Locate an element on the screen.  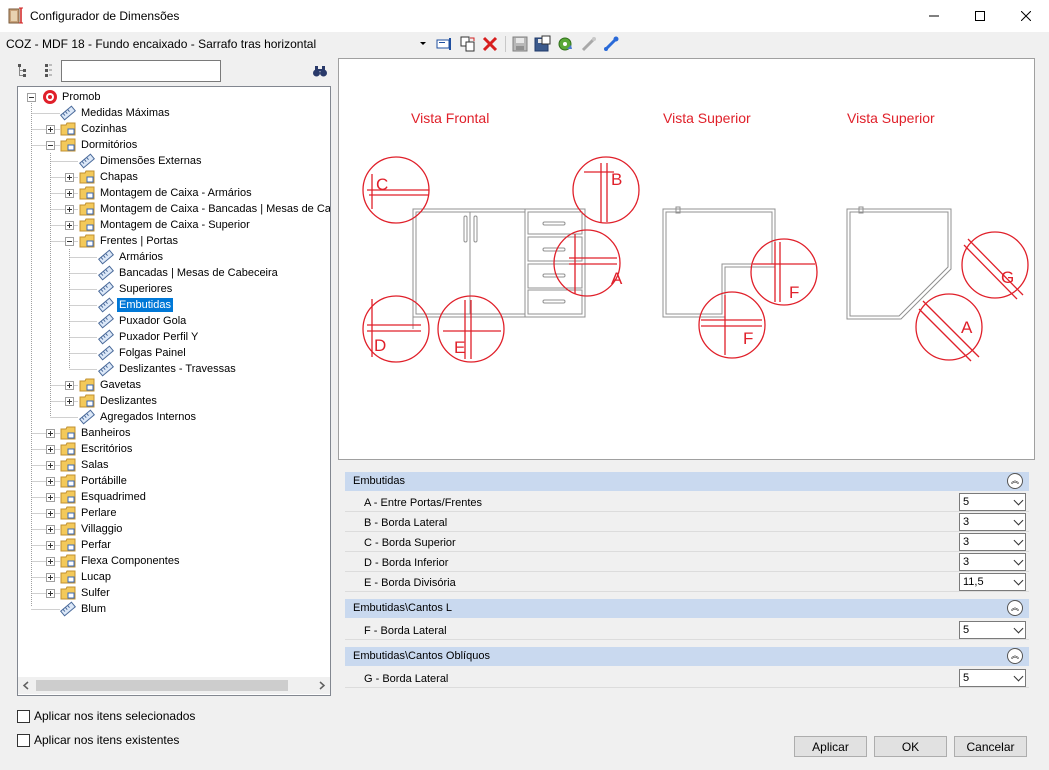
category-cantos-l: Embutidas\Cantos L ︽ is located at coordinates (687, 608).